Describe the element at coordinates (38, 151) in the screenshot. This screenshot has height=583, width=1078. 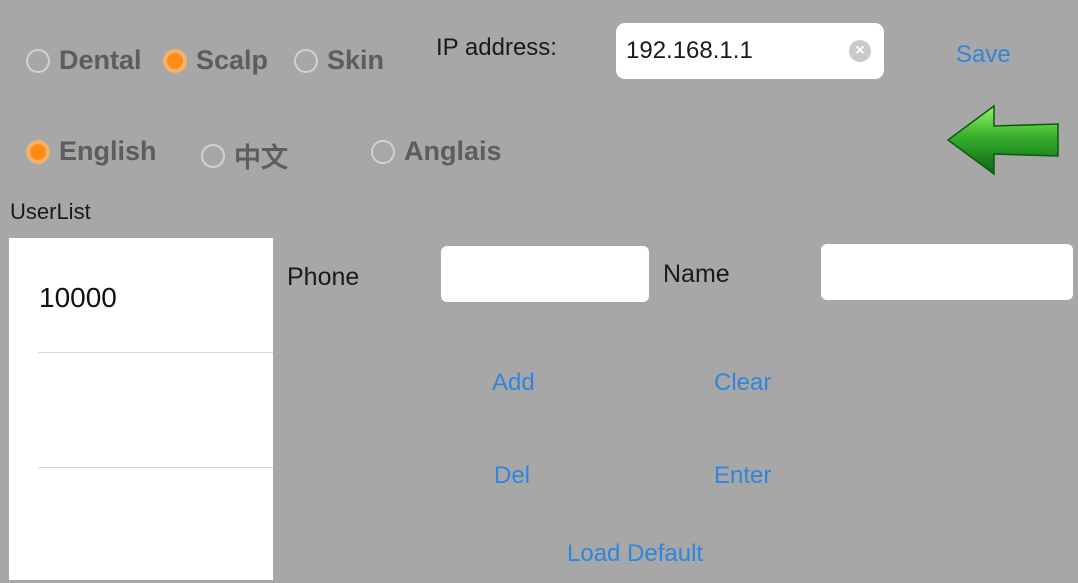
I see `radio-english-circle` at that location.